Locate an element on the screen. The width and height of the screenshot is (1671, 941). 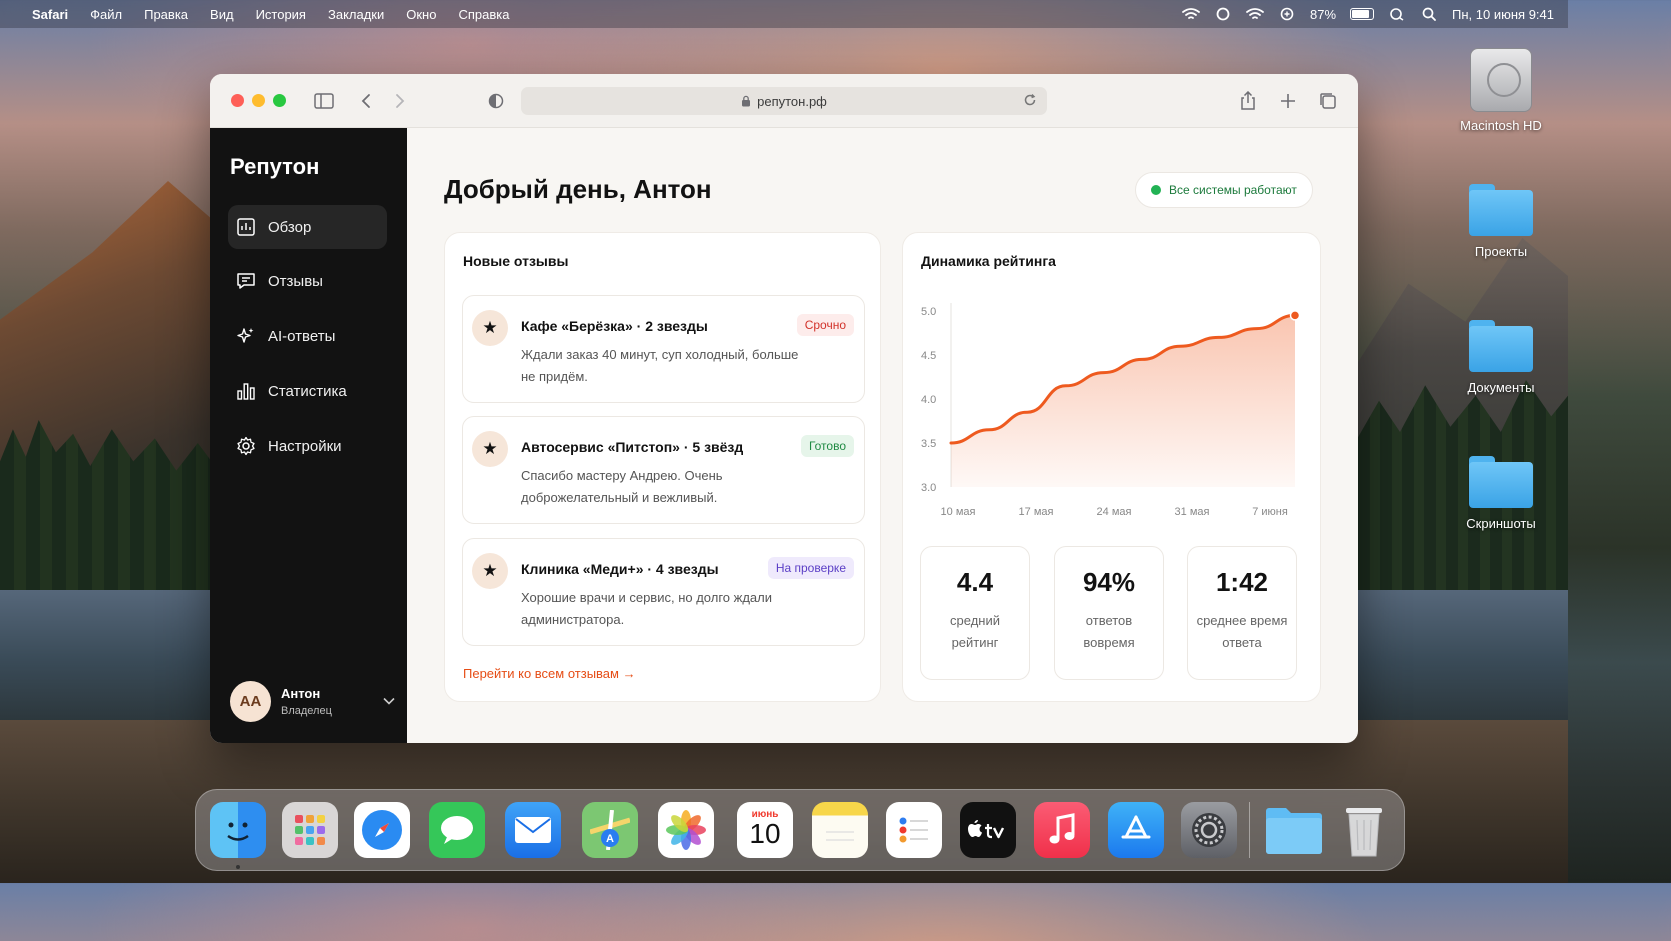
sidebar-item-reviews: Отзывы is located at coordinates (307, 281).